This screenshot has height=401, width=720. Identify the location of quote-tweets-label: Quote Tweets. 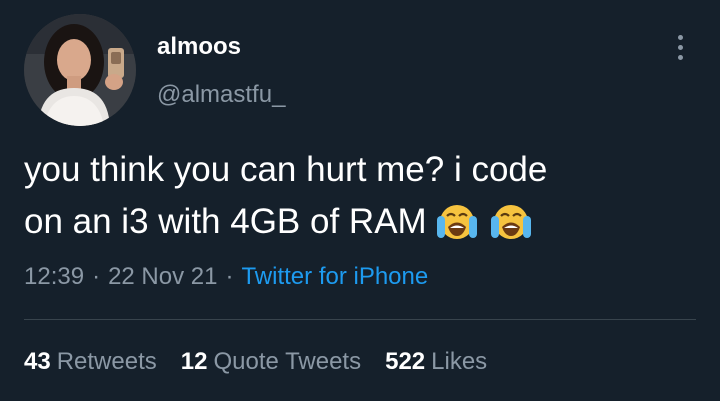
(287, 361).